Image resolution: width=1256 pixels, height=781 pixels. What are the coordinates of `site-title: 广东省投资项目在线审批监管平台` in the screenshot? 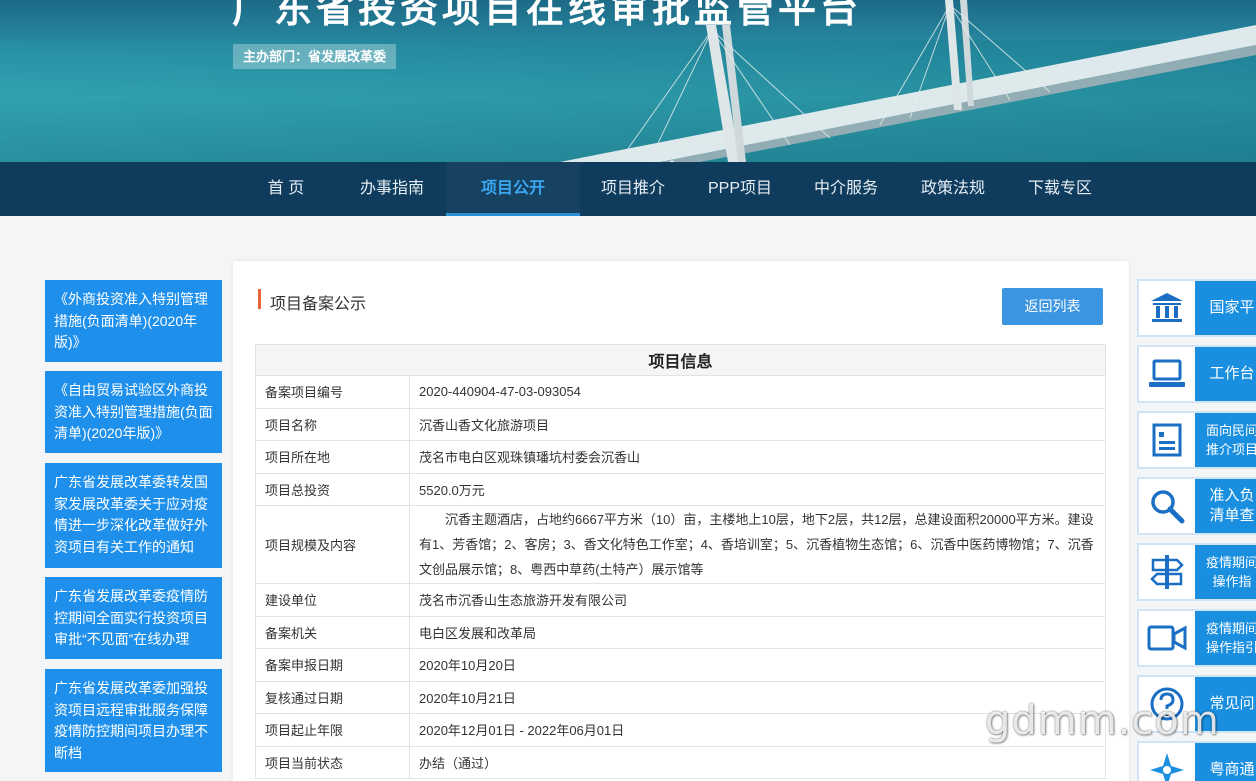 It's located at (547, 15).